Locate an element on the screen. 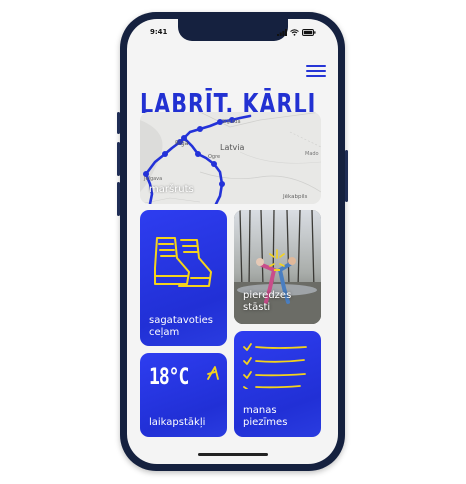 The image size is (466, 484). map-label-sigulda: Sigulda is located at coordinates (231, 122).